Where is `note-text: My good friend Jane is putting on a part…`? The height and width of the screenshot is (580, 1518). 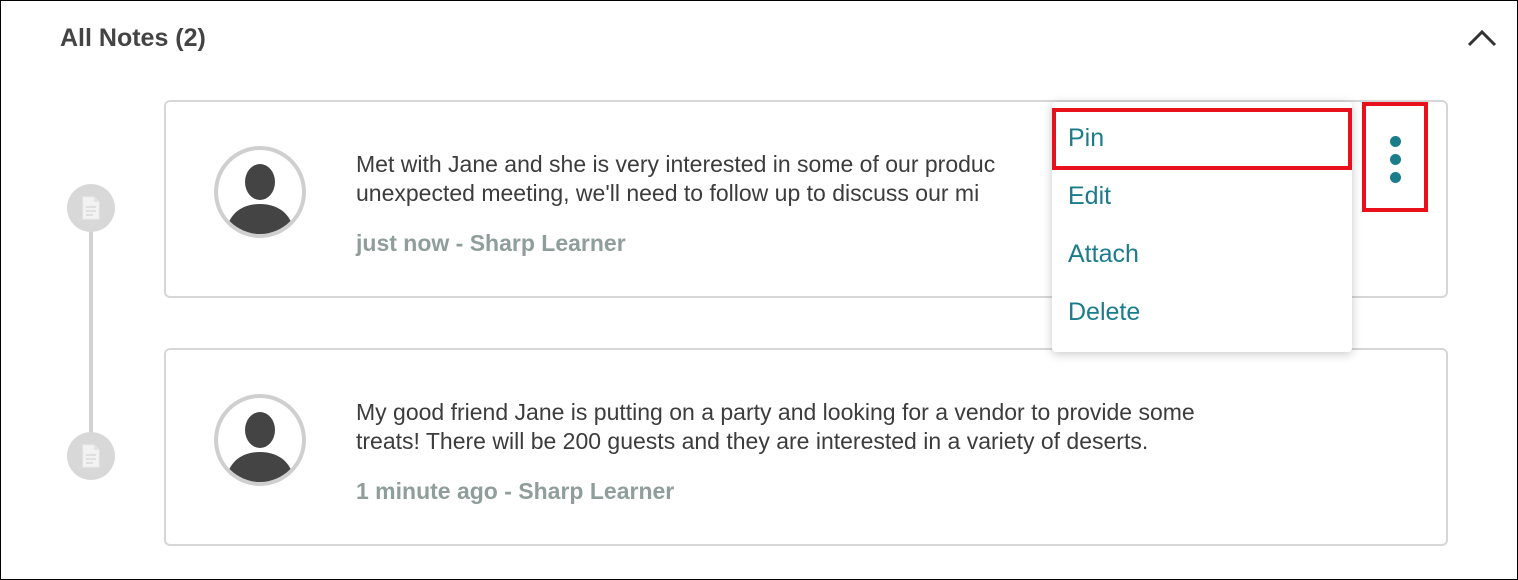
note-text: My good friend Jane is putting on a part… is located at coordinates (775, 426).